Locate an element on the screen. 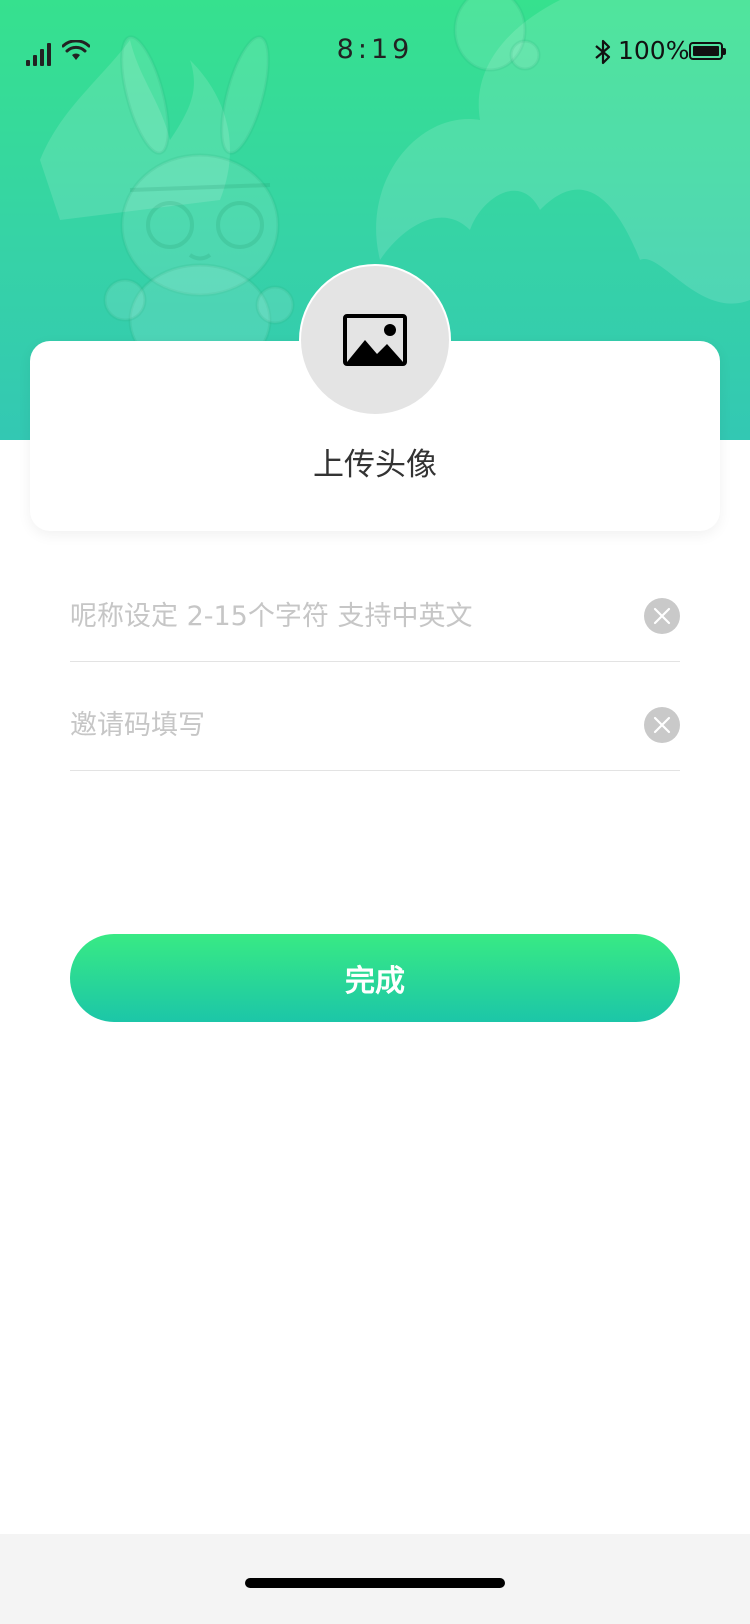 Image resolution: width=750 pixels, height=1624 pixels. done-button: 完成 is located at coordinates (375, 978).